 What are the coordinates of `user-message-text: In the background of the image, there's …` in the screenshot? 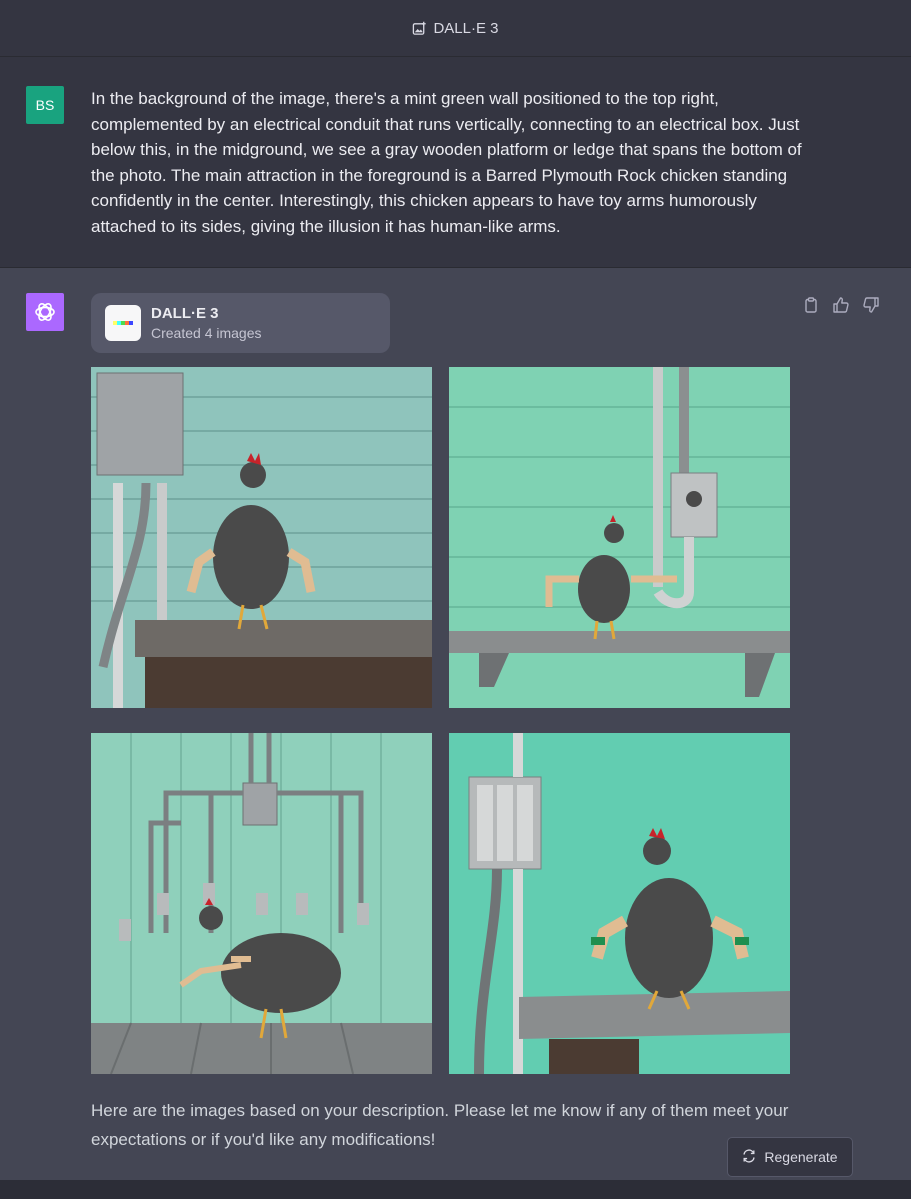 It's located at (446, 162).